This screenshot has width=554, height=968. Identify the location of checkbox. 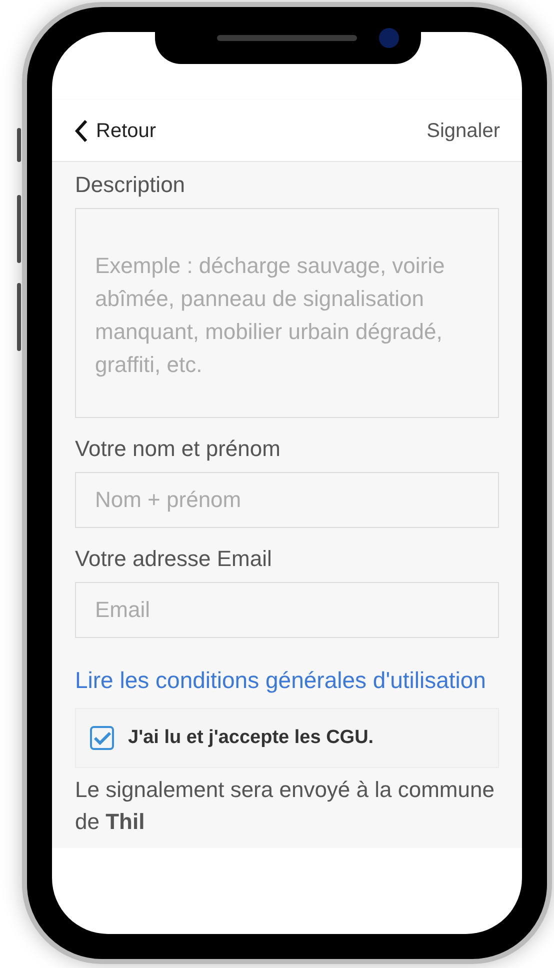
(102, 738).